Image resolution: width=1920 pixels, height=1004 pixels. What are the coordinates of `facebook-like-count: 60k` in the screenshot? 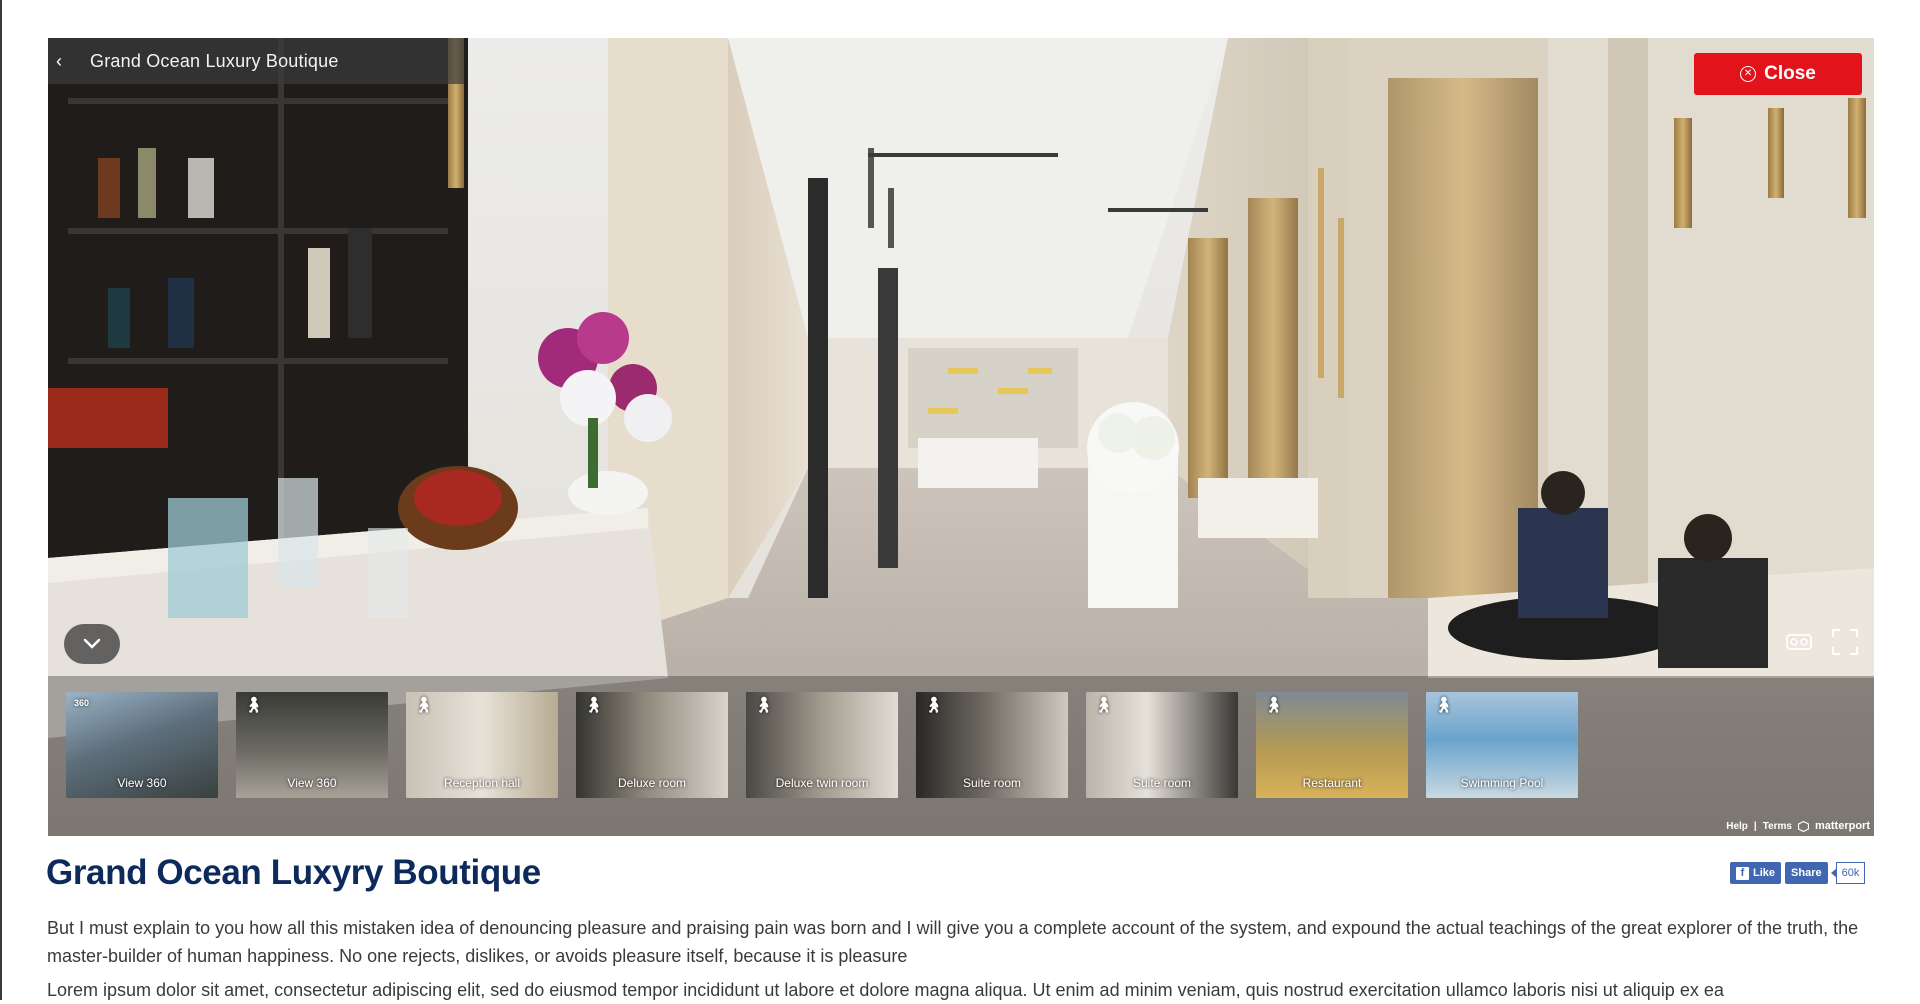 It's located at (1848, 873).